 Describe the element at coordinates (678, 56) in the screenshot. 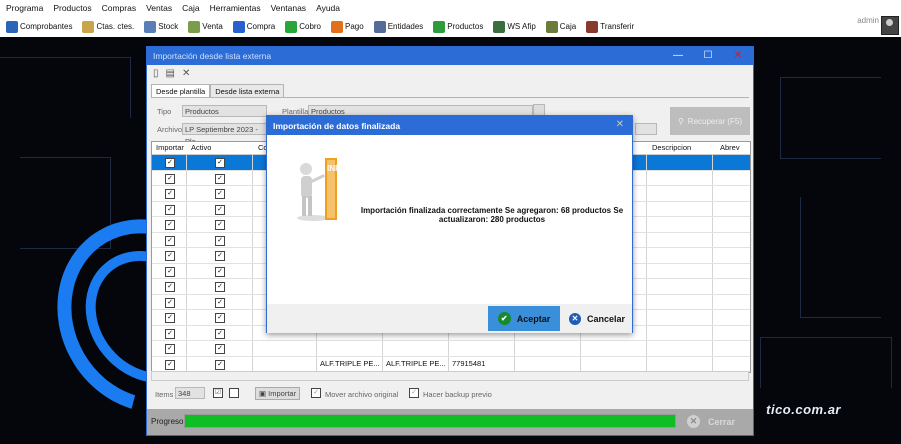

I see `minimize-icon: —` at that location.